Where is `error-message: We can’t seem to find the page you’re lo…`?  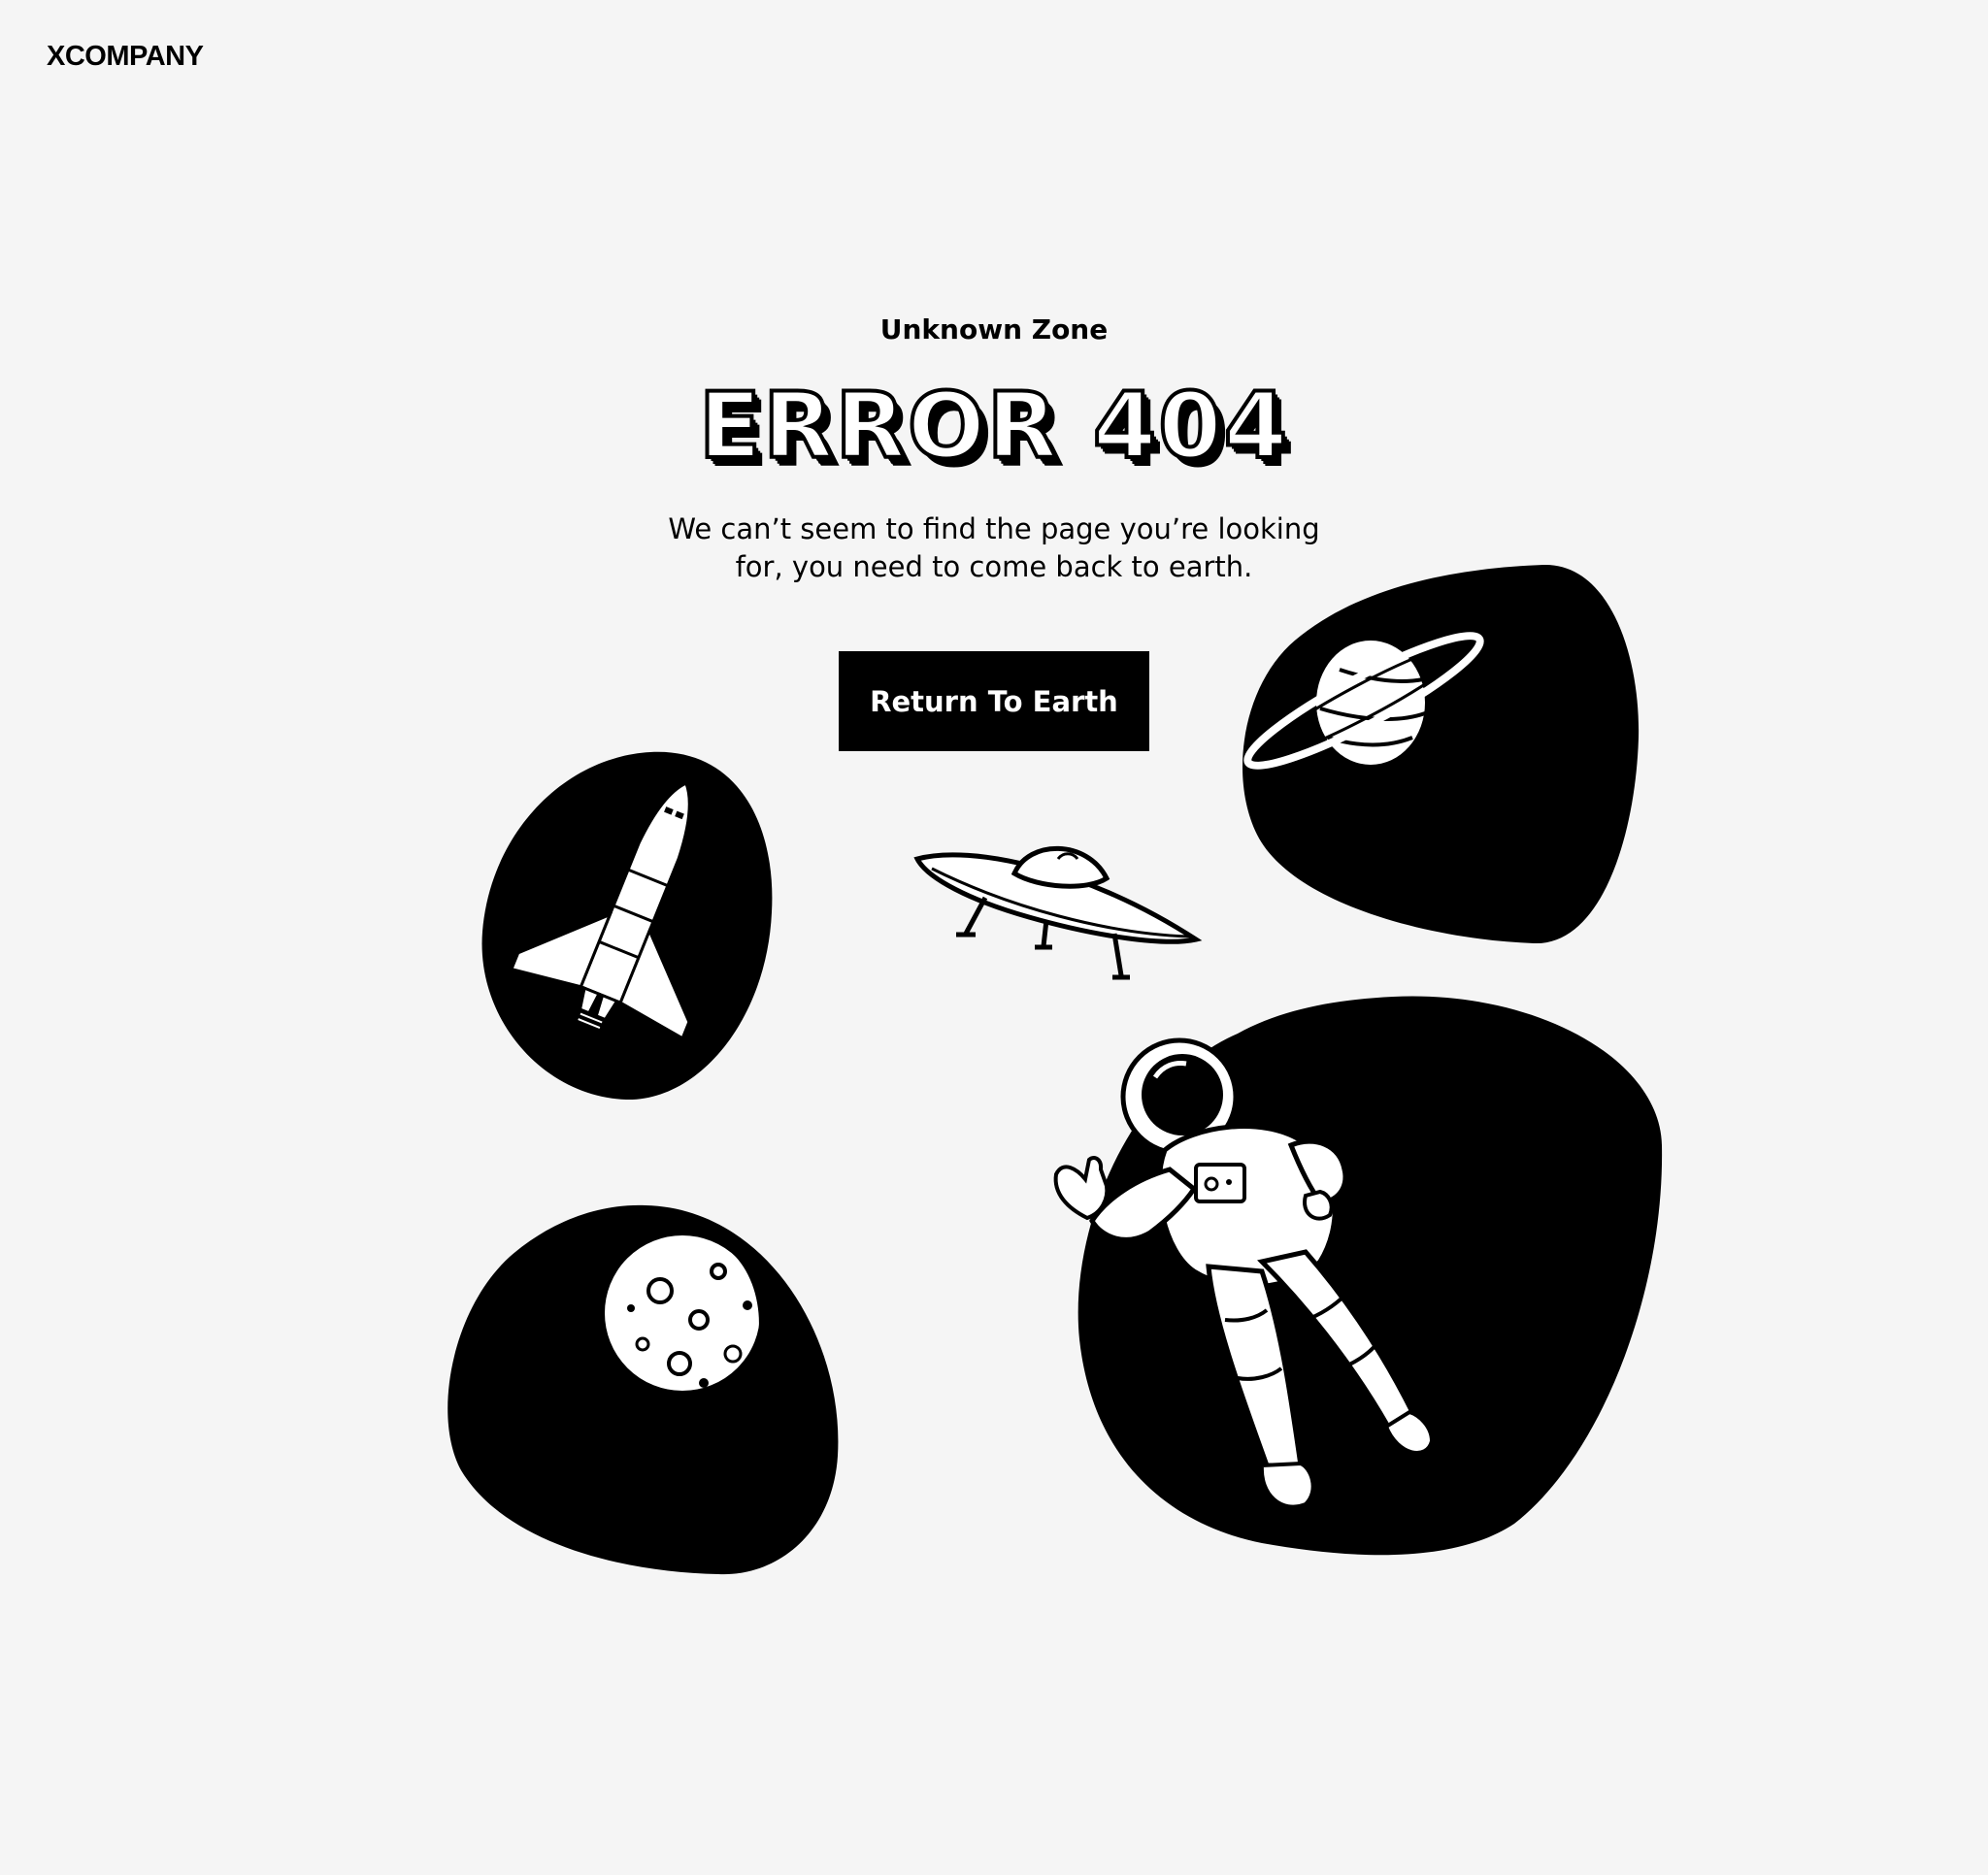
error-message: We can’t seem to find the page you’re lo… is located at coordinates (994, 548).